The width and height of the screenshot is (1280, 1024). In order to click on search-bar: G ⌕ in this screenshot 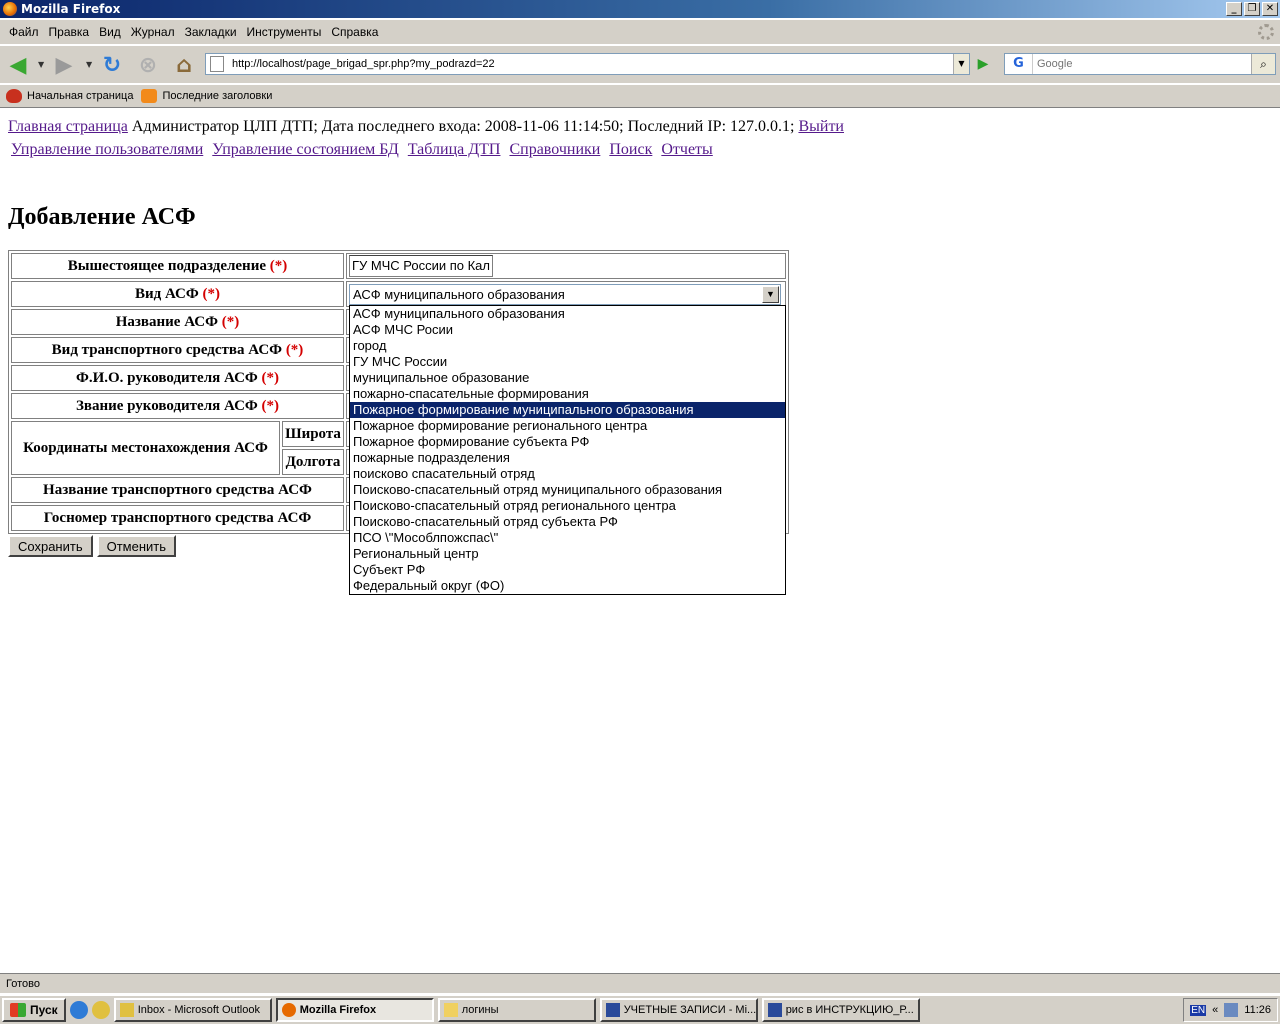, I will do `click(1140, 64)`.